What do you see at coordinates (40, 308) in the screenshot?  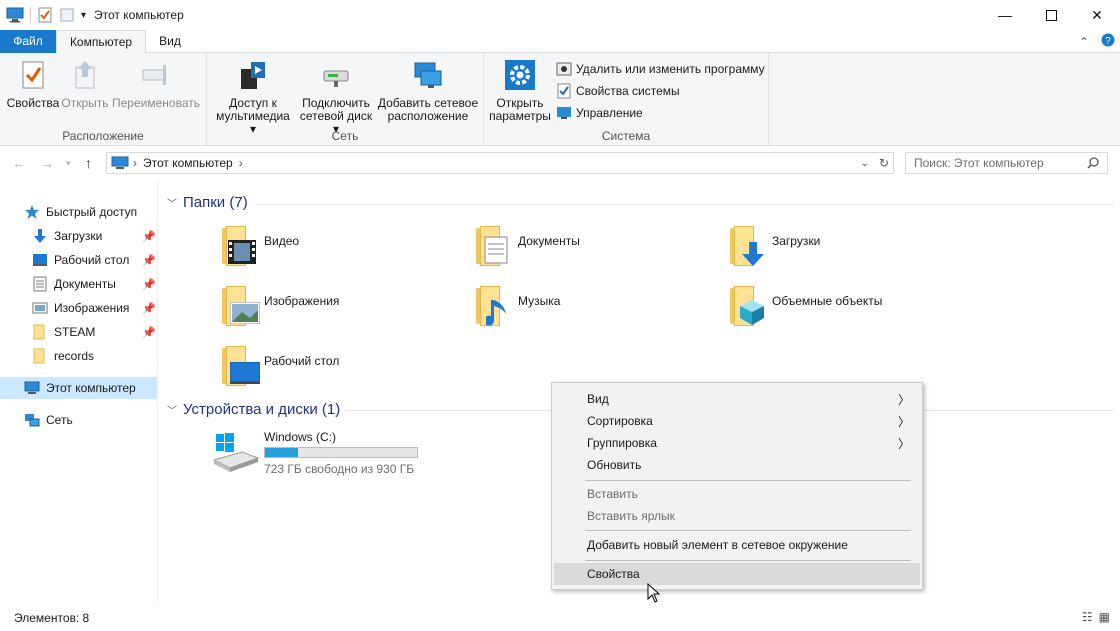 I see `pictures-icon` at bounding box center [40, 308].